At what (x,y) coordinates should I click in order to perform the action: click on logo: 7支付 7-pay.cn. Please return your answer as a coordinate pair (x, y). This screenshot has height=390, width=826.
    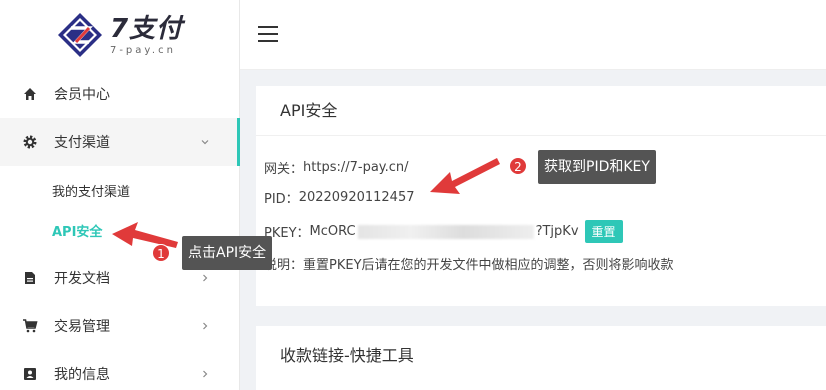
    Looking at the image, I should click on (119, 35).